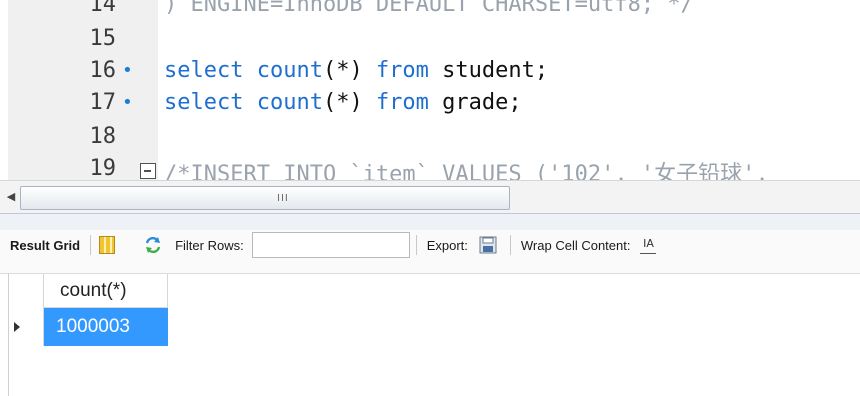 This screenshot has height=396, width=860. Describe the element at coordinates (103, 8) in the screenshot. I see `line-number: 14` at that location.